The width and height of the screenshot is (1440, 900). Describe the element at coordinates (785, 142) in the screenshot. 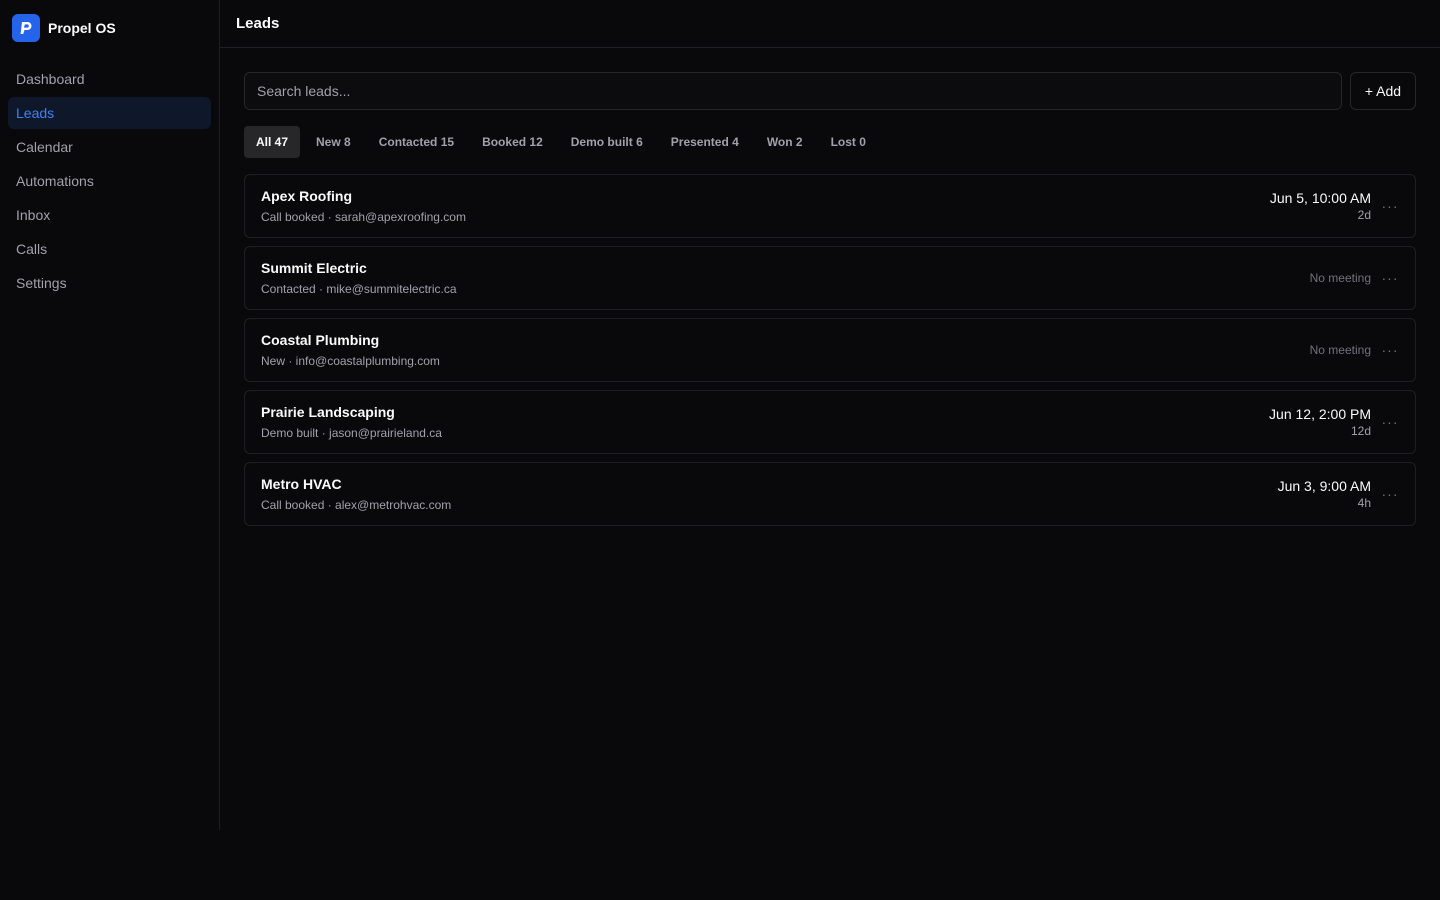

I see `tab-won: Won 2` at that location.